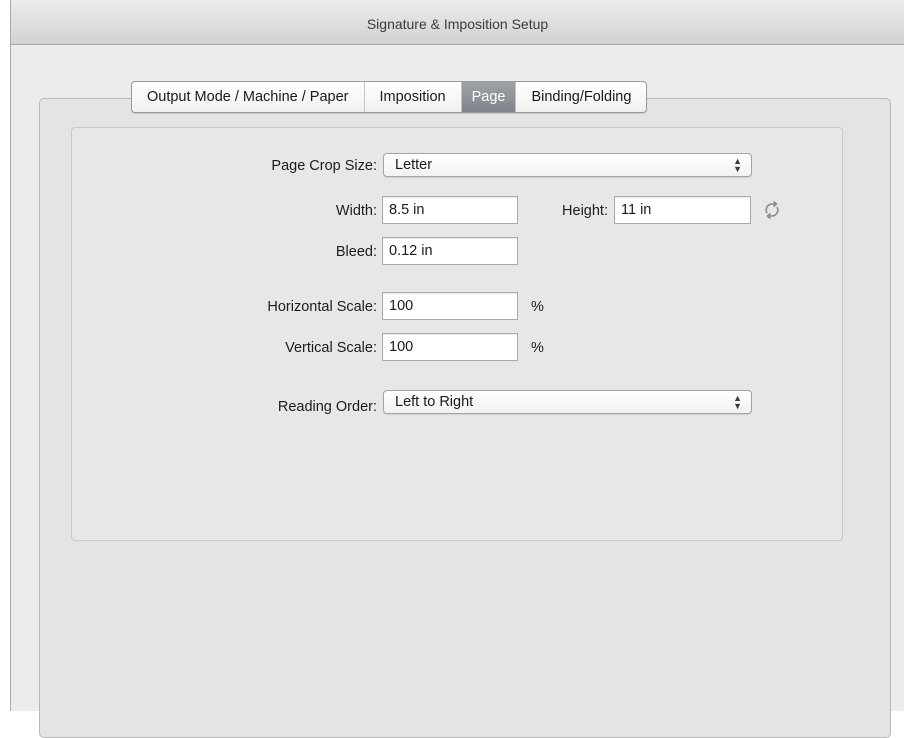 The image size is (904, 738). What do you see at coordinates (537, 307) in the screenshot?
I see `horizontal-scale-unit: %` at bounding box center [537, 307].